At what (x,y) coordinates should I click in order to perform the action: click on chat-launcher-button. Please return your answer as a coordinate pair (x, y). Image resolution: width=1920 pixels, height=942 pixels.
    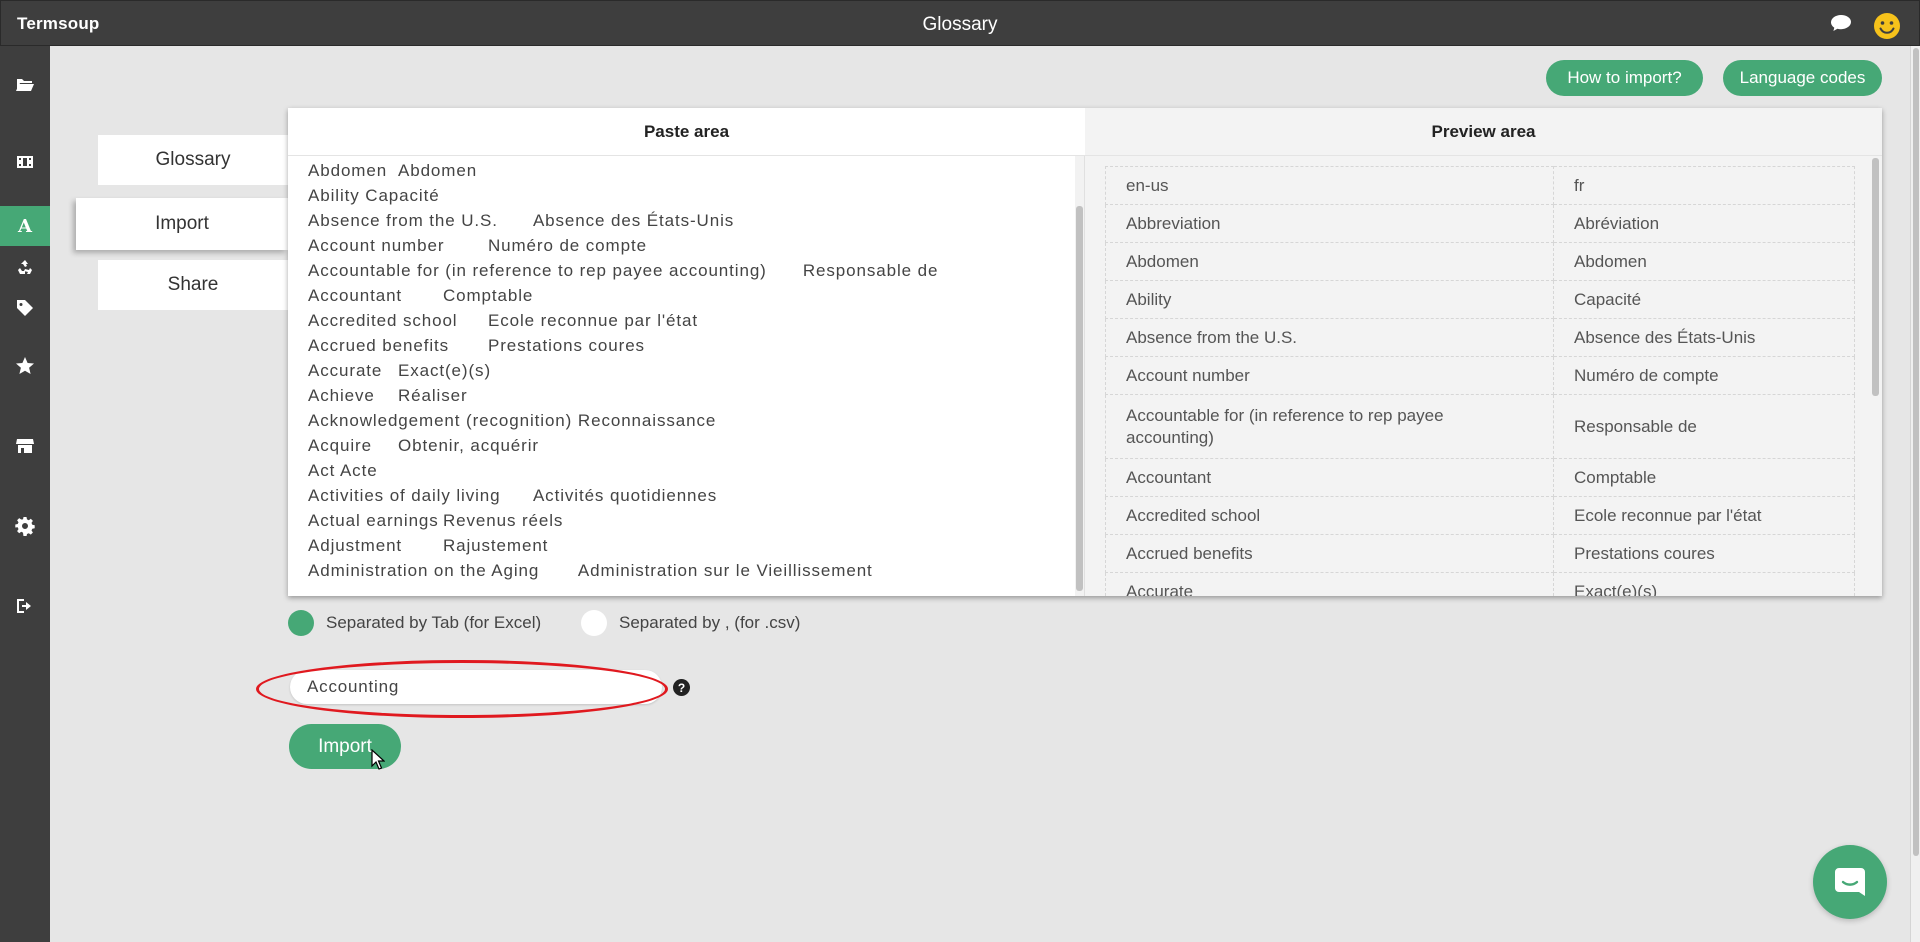
    Looking at the image, I should click on (1850, 882).